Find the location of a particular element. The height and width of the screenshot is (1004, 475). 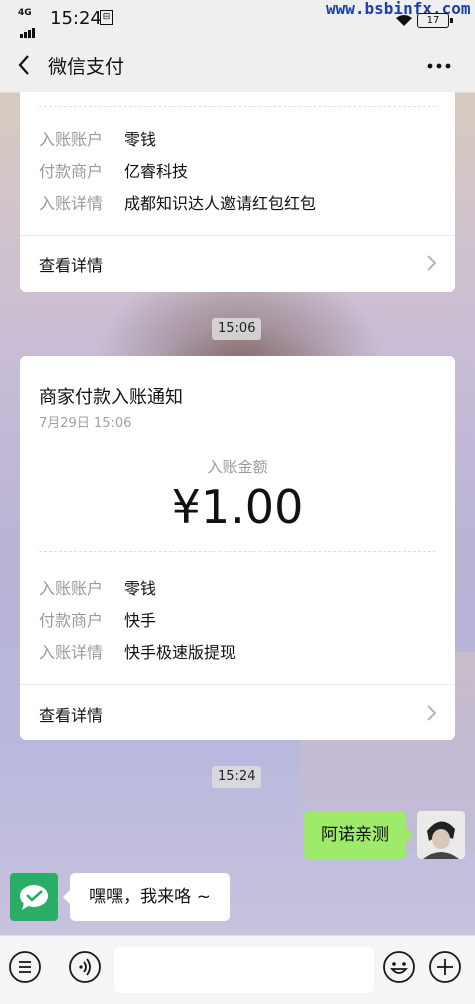

voice-icon is located at coordinates (85, 967).